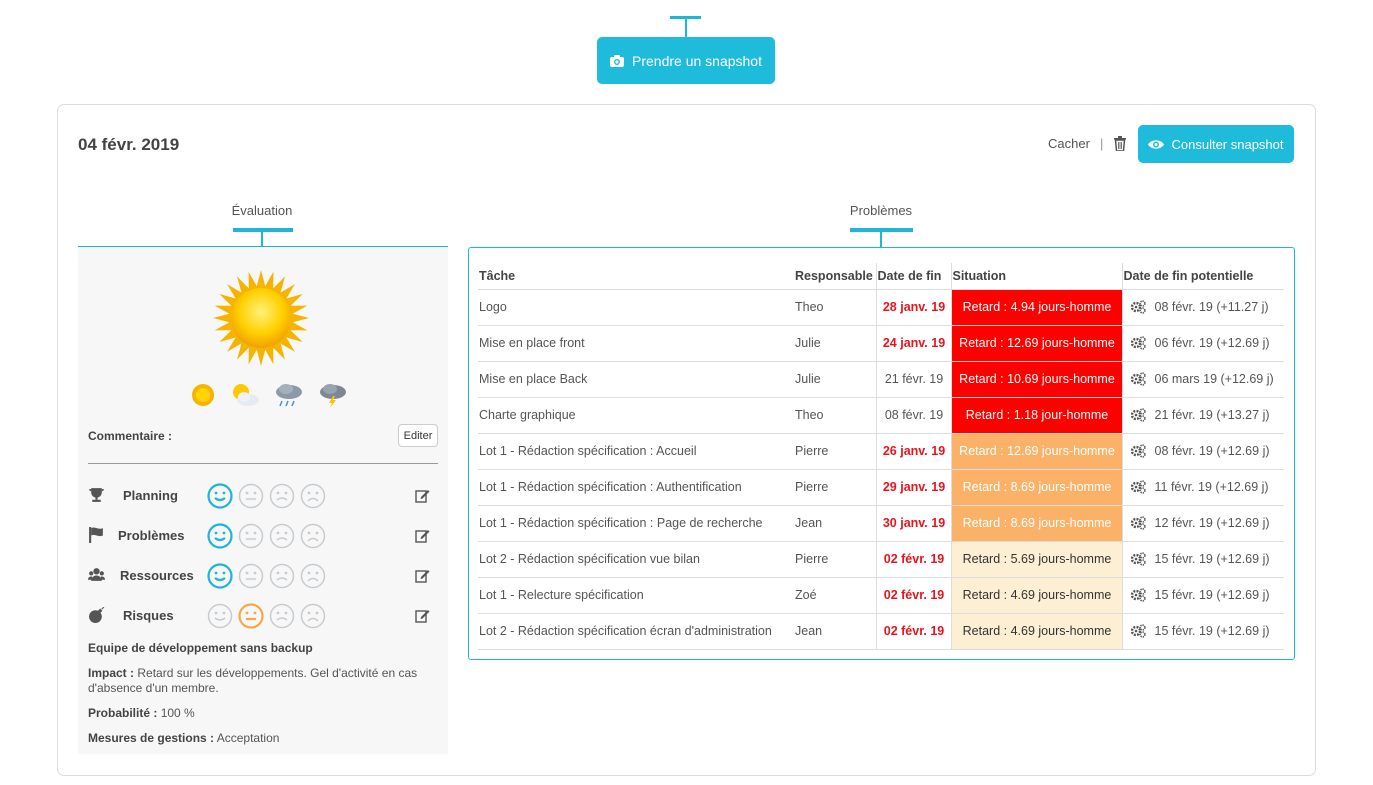  What do you see at coordinates (1202, 276) in the screenshot?
I see `col-header-potential-end: Date de fin potentielle` at bounding box center [1202, 276].